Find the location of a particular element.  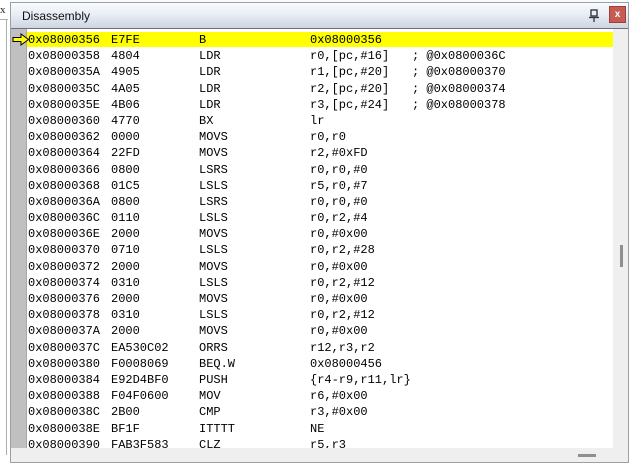

address-cell: 0x08000376 is located at coordinates (64, 299).